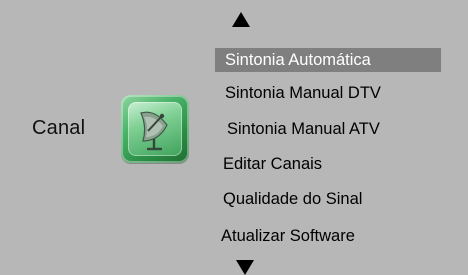  Describe the element at coordinates (328, 60) in the screenshot. I see `menu-item-sintonia-automatica: Sintonia Automática` at that location.